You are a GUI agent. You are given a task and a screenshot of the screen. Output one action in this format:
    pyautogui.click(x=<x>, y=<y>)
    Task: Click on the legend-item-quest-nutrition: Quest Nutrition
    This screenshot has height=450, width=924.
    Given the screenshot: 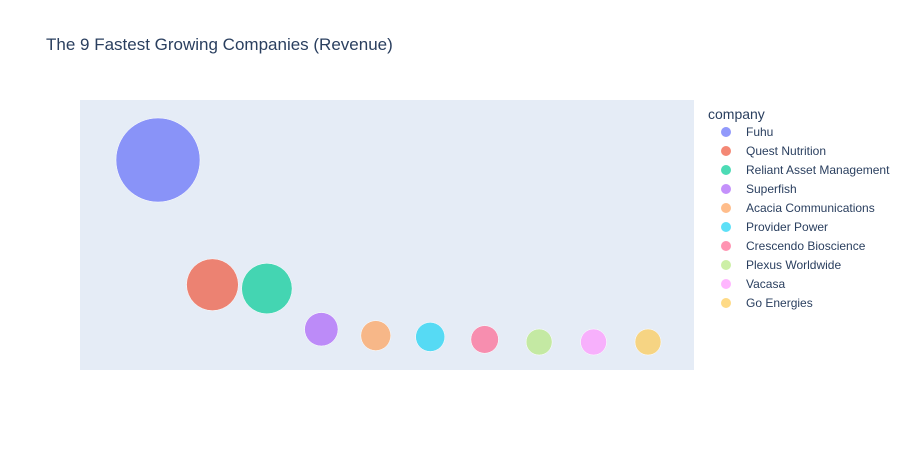 What is the action you would take?
    pyautogui.click(x=773, y=151)
    